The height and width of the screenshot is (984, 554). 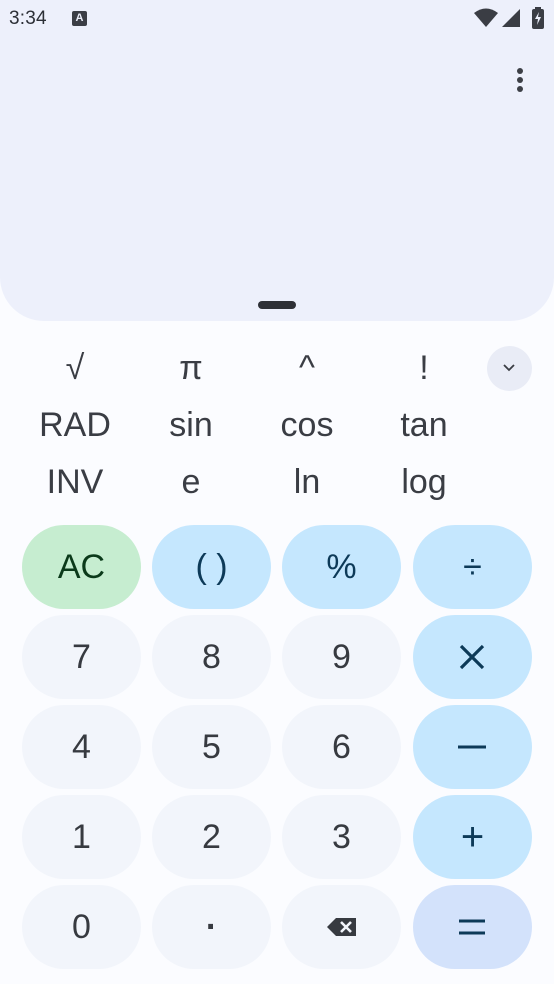 I want to click on wifi-icon, so click(x=486, y=17).